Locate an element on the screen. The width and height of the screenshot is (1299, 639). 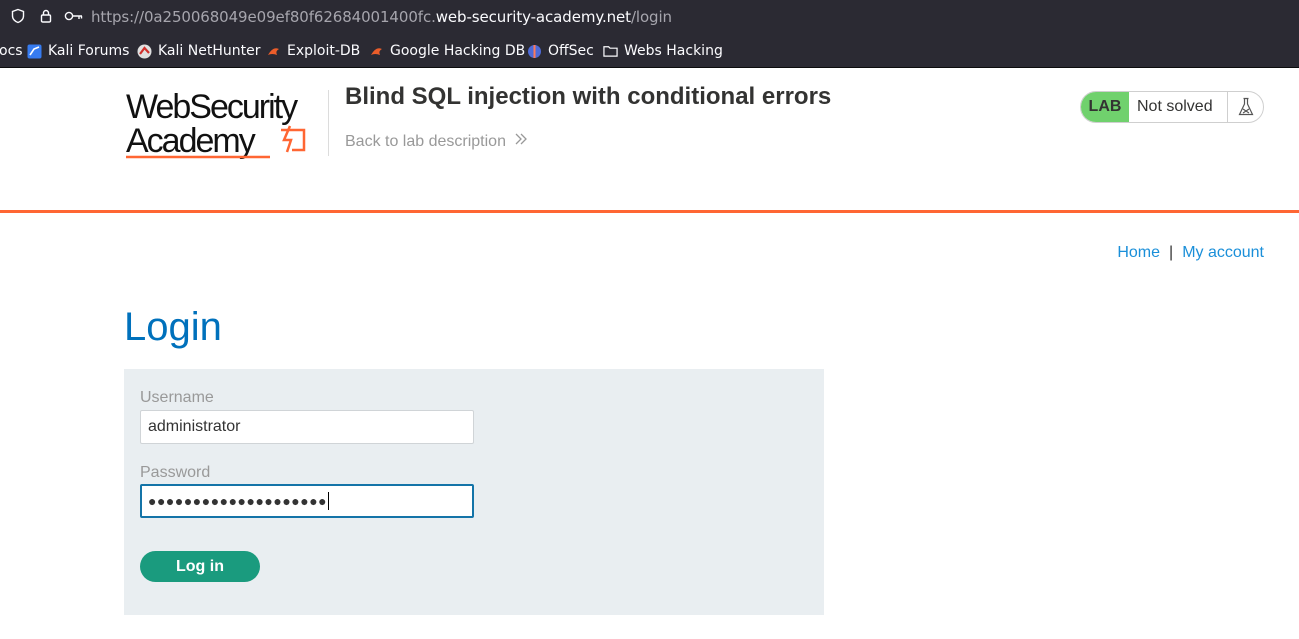
nav-home-link: Home is located at coordinates (1138, 252).